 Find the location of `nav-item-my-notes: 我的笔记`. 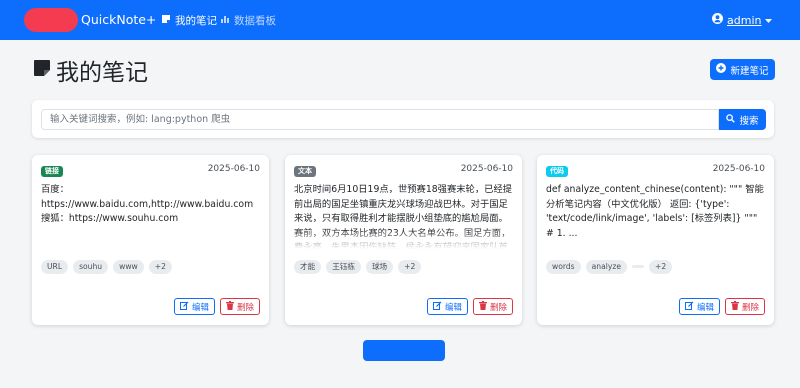

nav-item-my-notes: 我的笔记 is located at coordinates (189, 20).